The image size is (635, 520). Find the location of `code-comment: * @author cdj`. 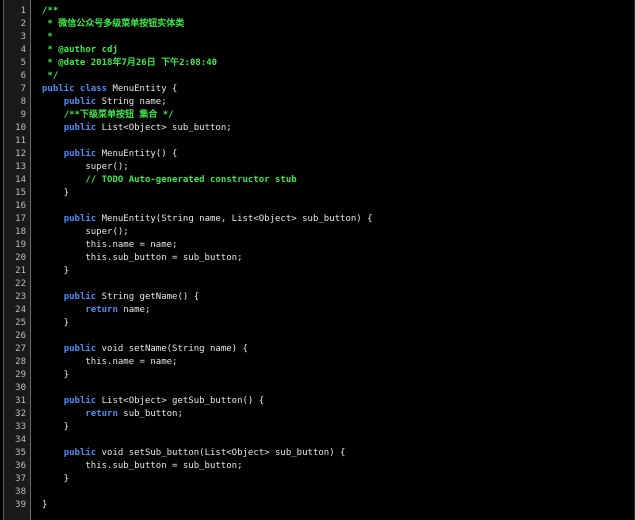

code-comment: * @author cdj is located at coordinates (80, 50).